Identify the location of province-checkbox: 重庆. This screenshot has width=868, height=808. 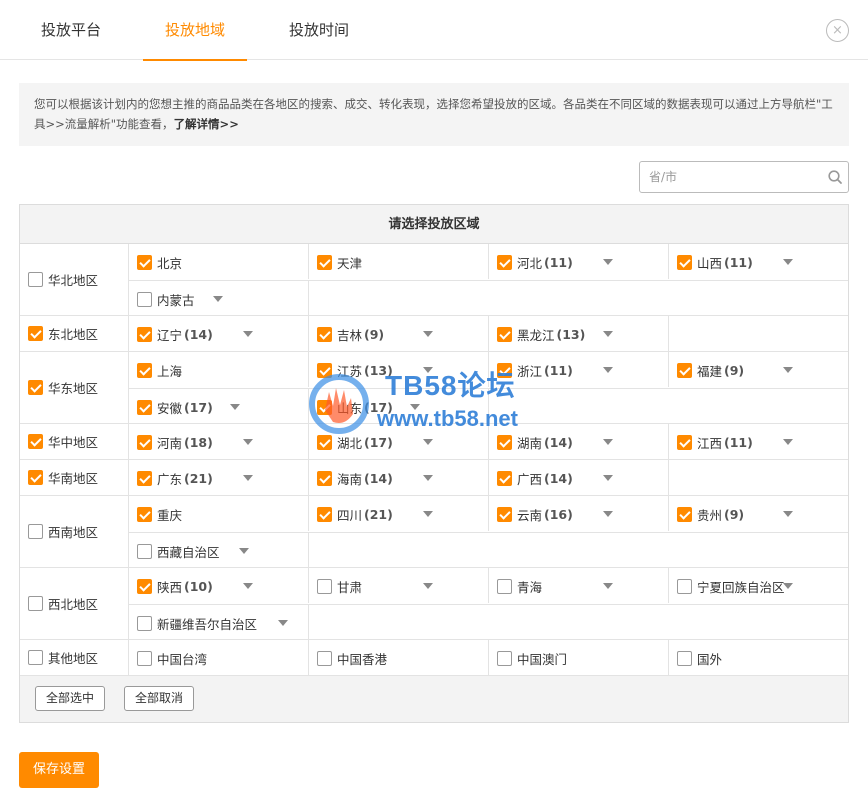
(159, 514).